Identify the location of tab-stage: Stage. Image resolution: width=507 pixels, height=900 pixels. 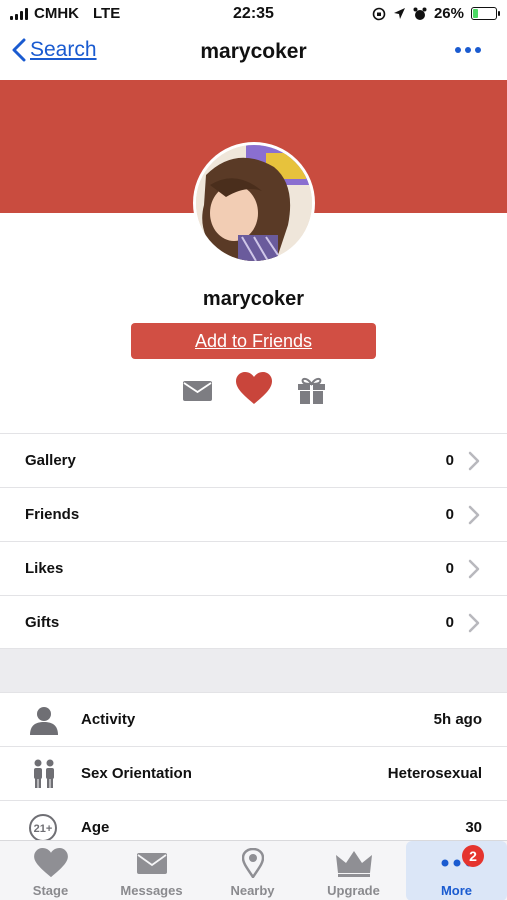
(50, 870).